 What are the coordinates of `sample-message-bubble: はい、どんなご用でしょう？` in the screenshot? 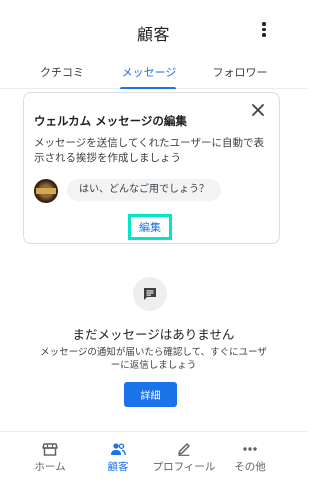 It's located at (144, 190).